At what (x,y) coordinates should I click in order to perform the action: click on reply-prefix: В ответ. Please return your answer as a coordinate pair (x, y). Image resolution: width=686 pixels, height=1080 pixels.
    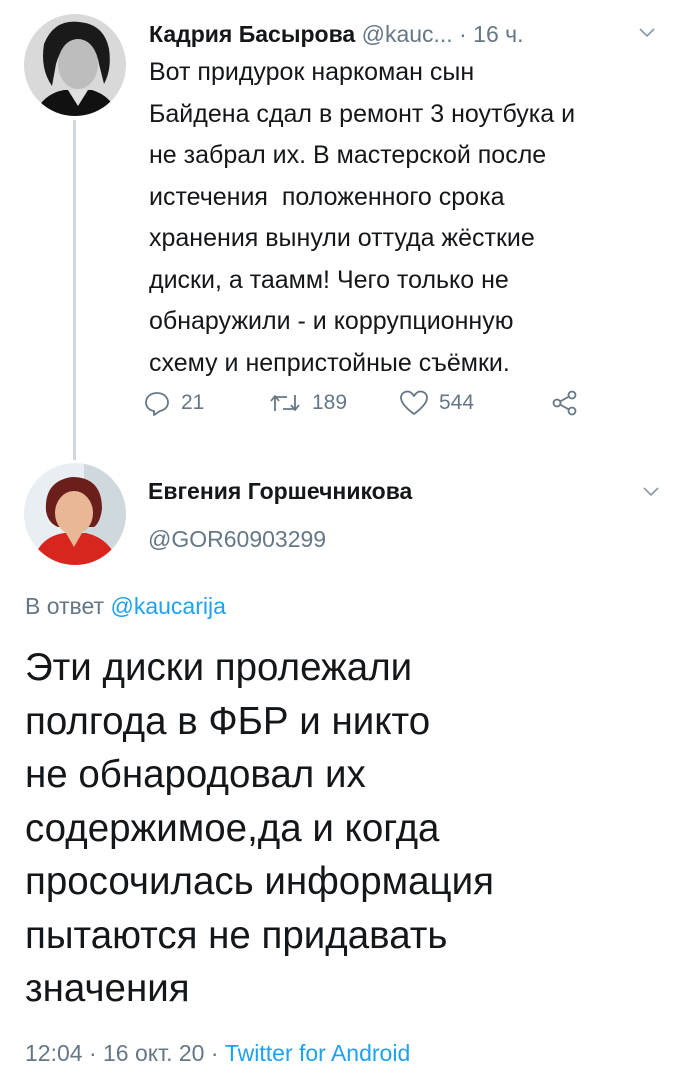
    Looking at the image, I should click on (68, 606).